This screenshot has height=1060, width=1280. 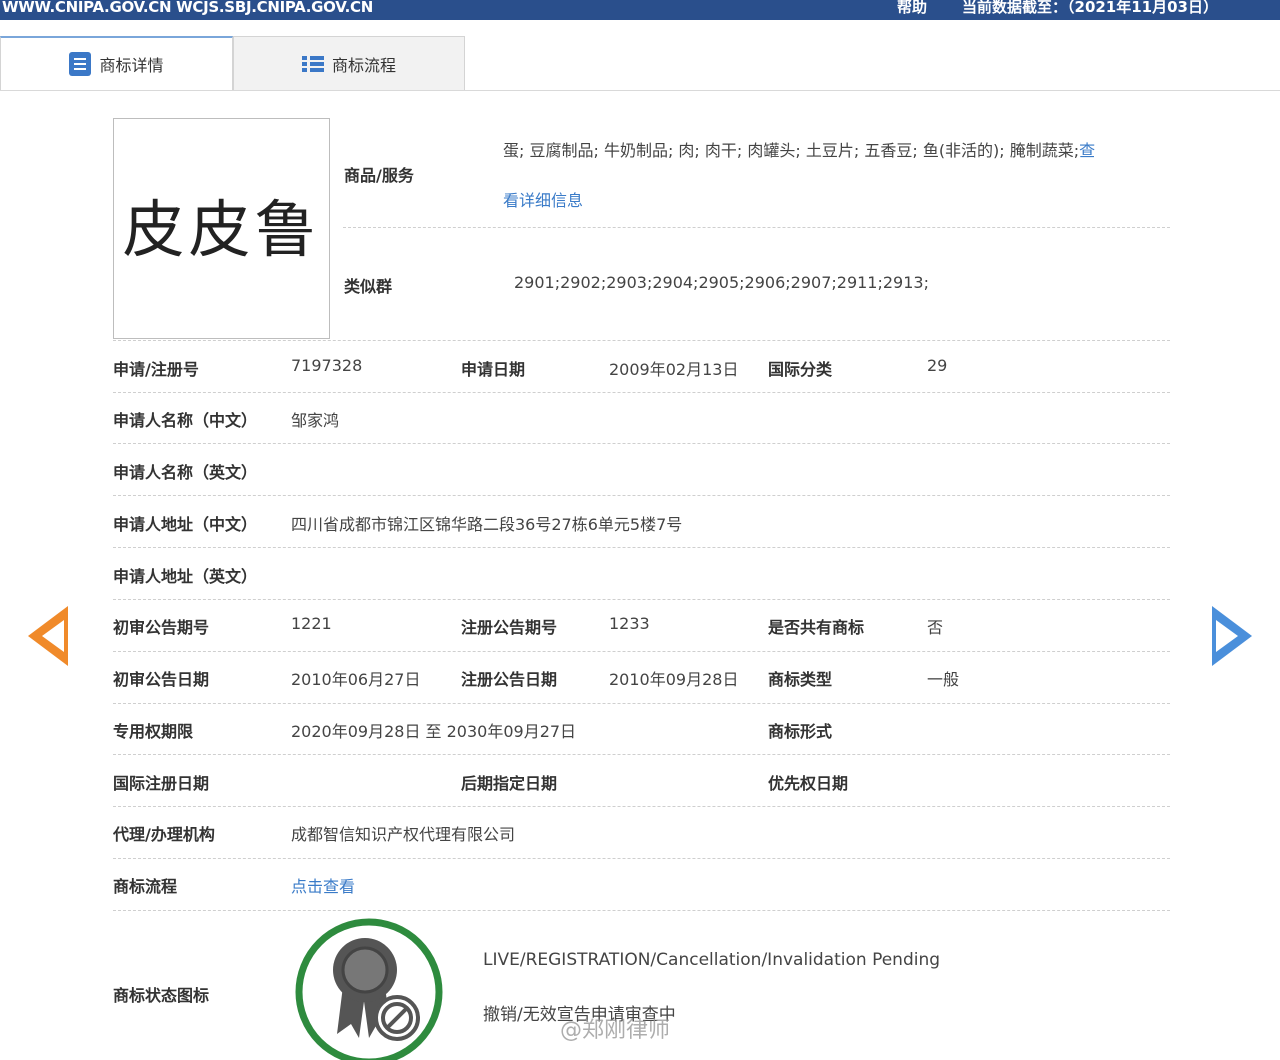 I want to click on agency-value: 成都智信知识产权代理有限公司, so click(x=403, y=834).